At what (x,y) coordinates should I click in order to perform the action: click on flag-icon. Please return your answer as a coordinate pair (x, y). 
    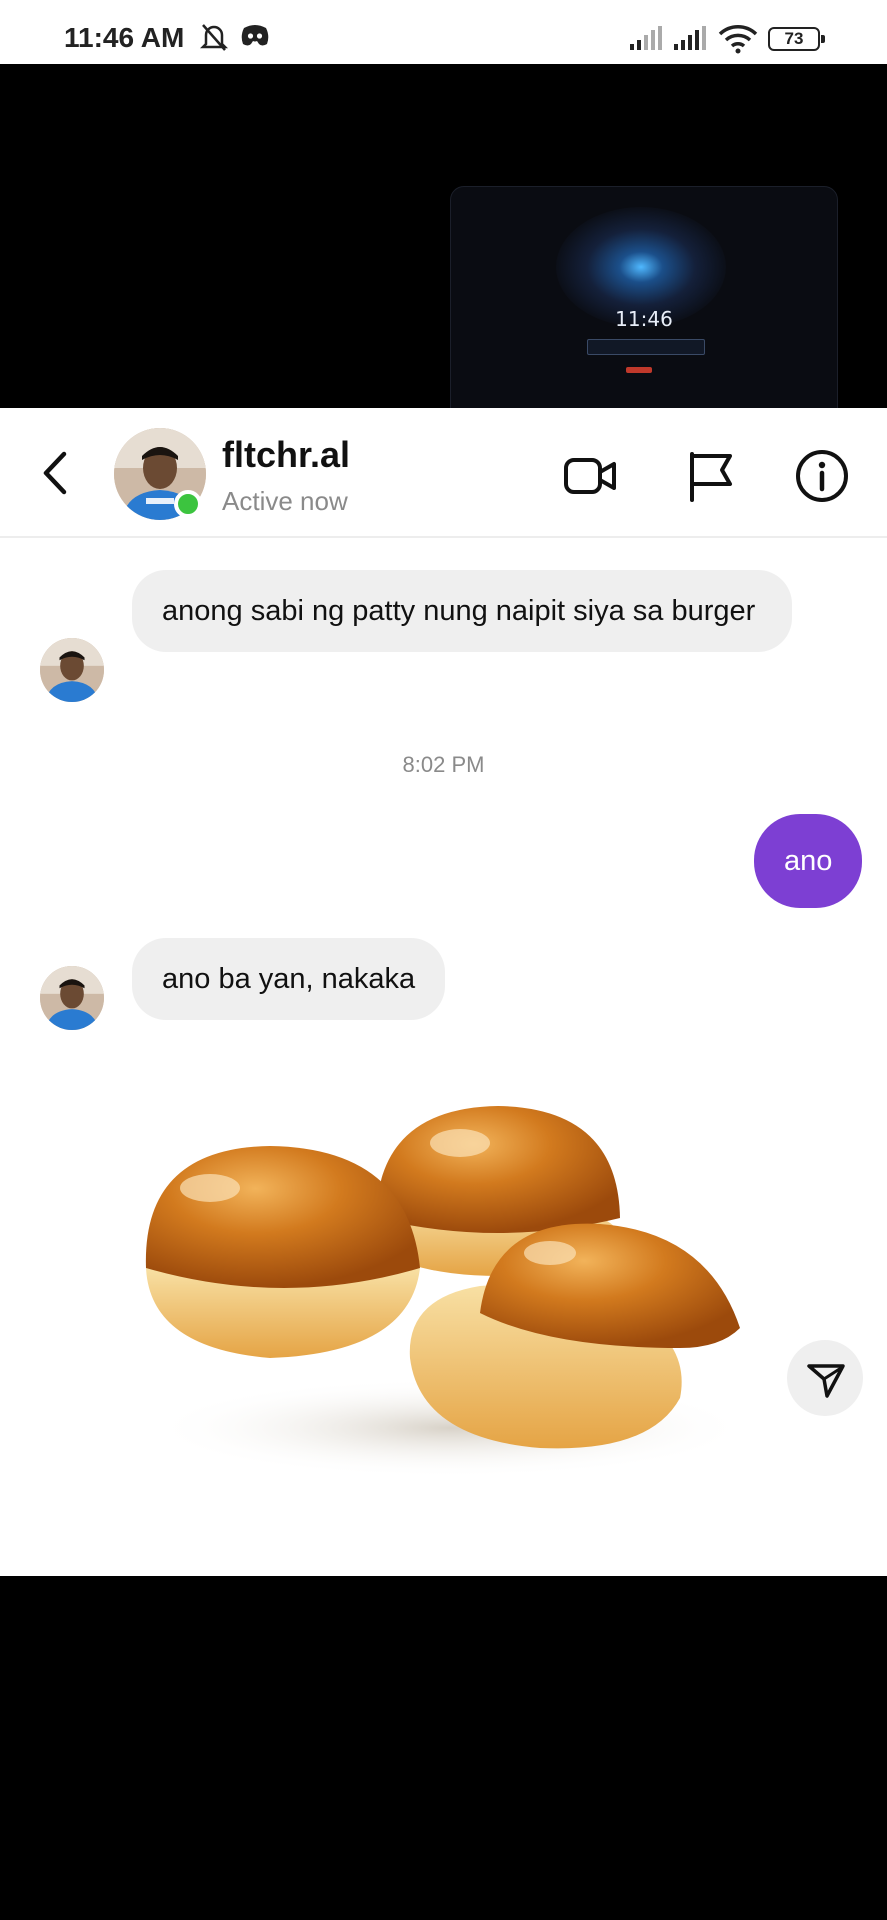
    Looking at the image, I should click on (710, 476).